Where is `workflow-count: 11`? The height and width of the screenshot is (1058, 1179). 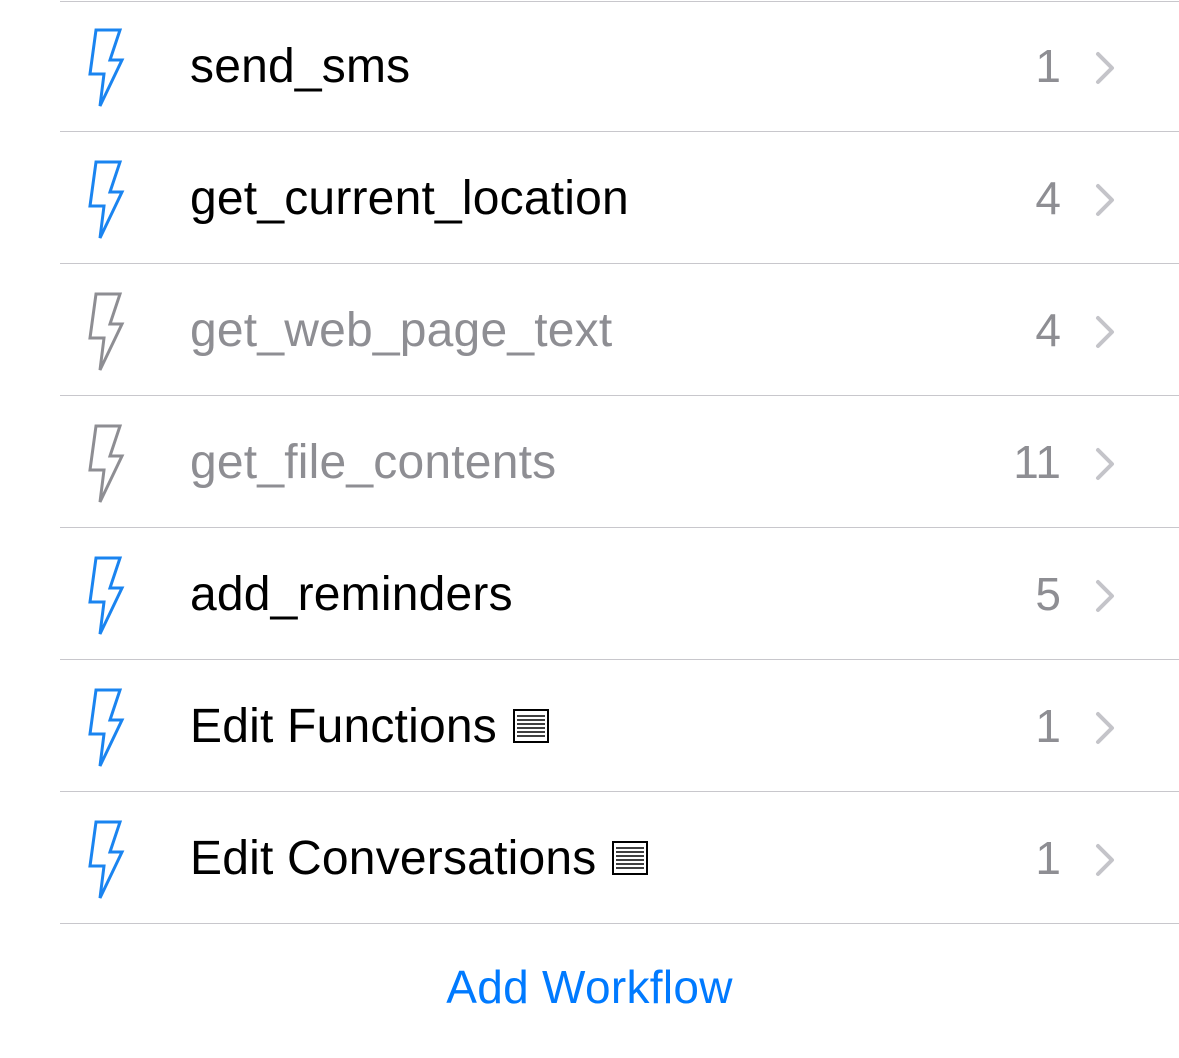
workflow-count: 11 is located at coordinates (1037, 462).